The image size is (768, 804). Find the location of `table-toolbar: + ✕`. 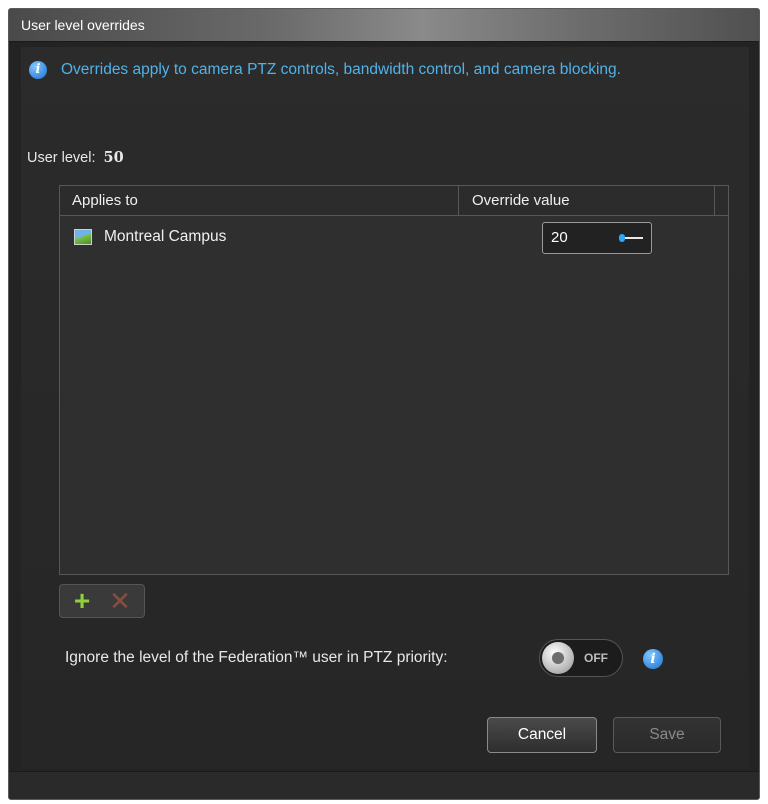

table-toolbar: + ✕ is located at coordinates (102, 601).